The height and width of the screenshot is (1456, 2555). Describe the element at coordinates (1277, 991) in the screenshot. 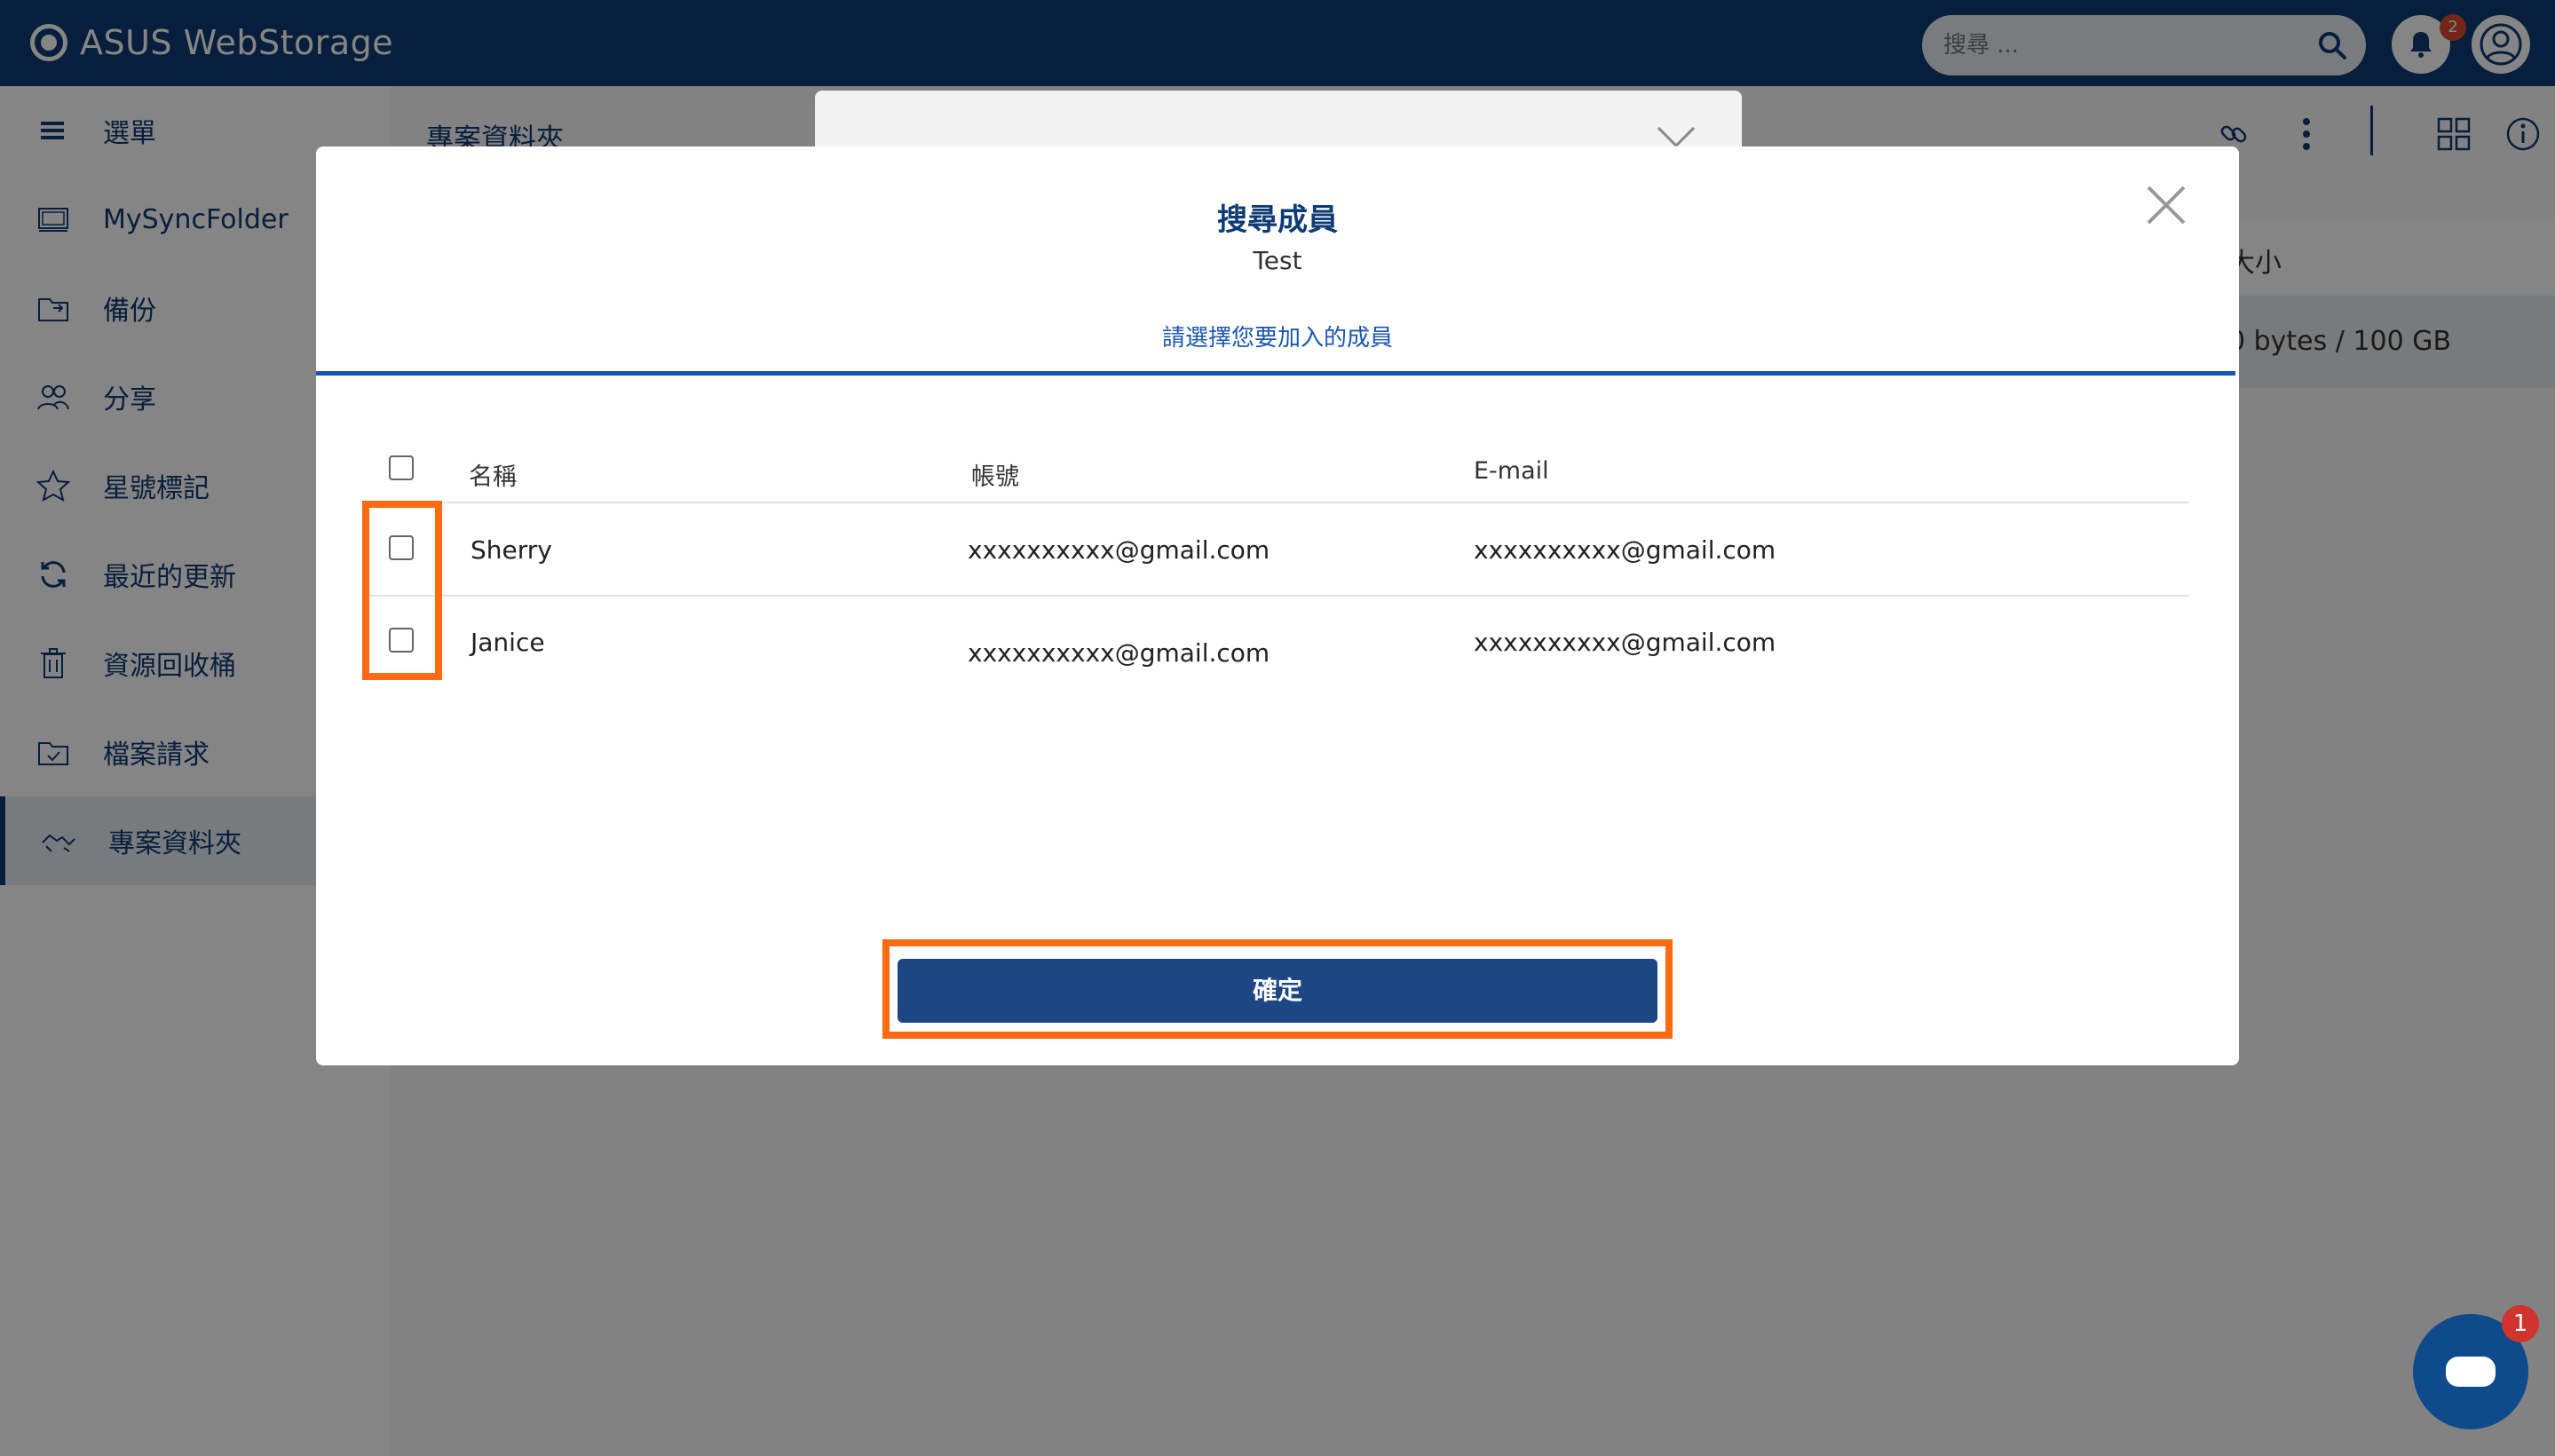

I see `confirm-button: 確定` at that location.